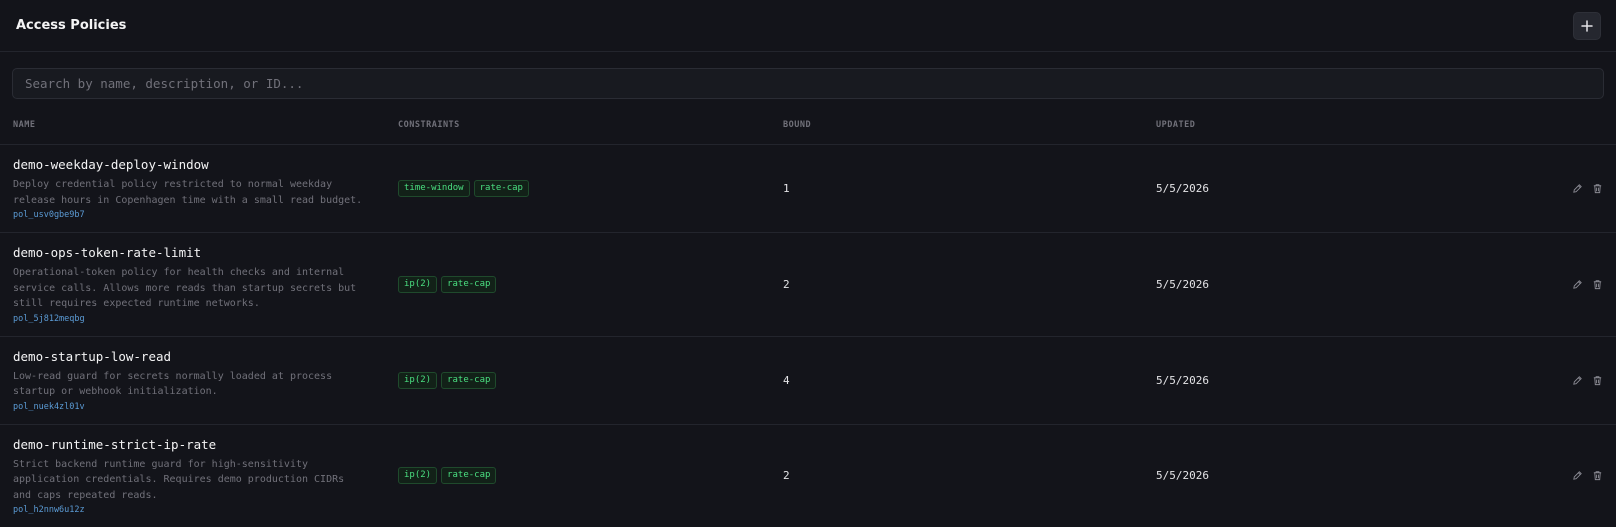 This screenshot has width=1616, height=527. Describe the element at coordinates (434, 188) in the screenshot. I see `constraint-tag: time-window` at that location.